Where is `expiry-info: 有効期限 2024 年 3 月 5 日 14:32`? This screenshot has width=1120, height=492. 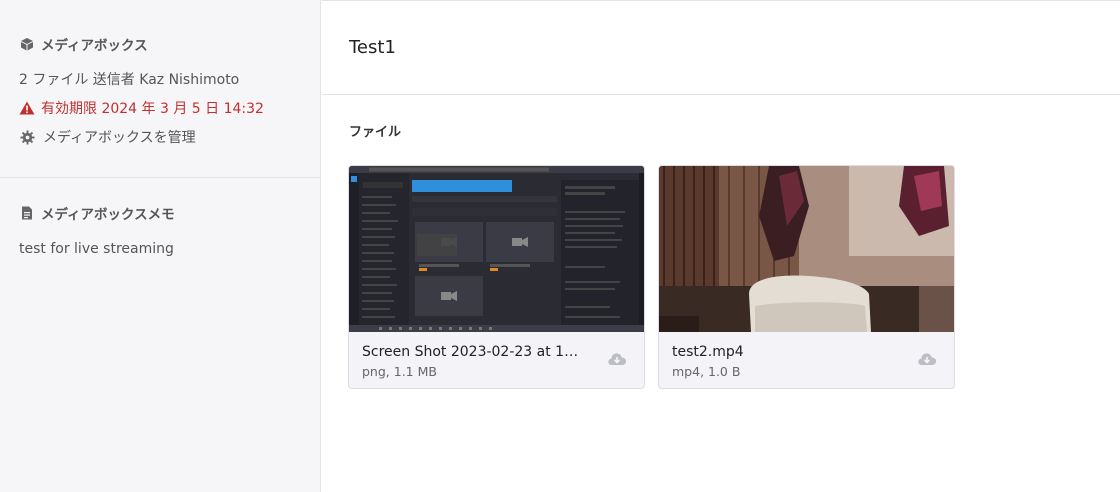 expiry-info: 有効期限 2024 年 3 月 5 日 14:32 is located at coordinates (169, 108).